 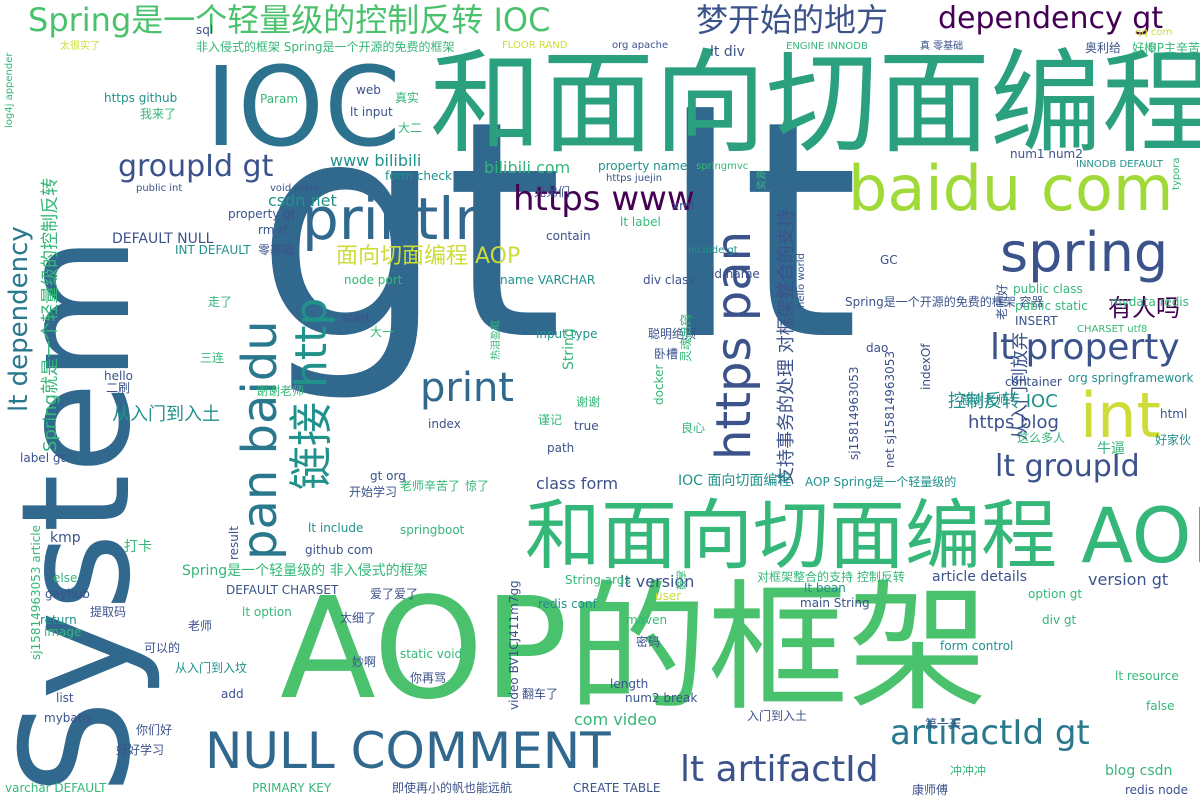 What do you see at coordinates (854, 413) in the screenshot?
I see `word-sj-number: sj15814963053` at bounding box center [854, 413].